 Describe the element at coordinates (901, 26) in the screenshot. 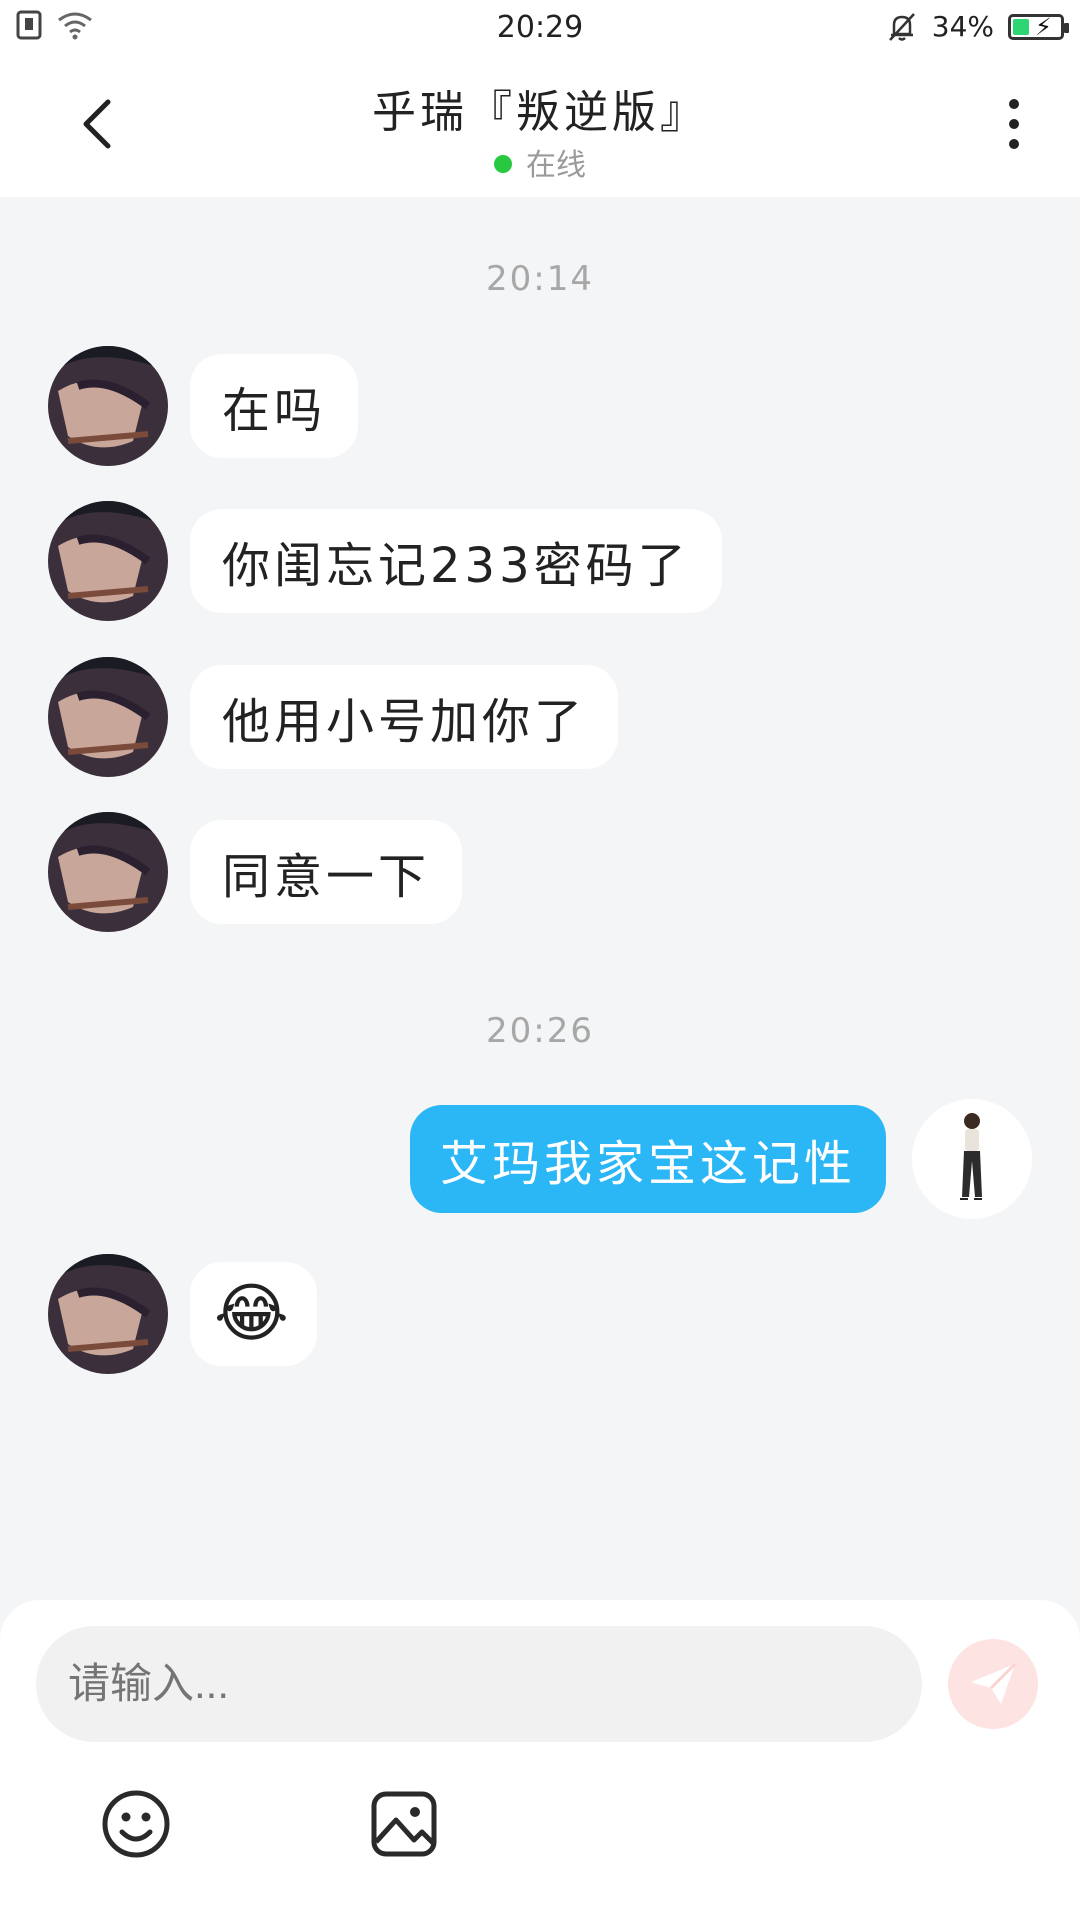

I see `bell-muted-icon` at that location.